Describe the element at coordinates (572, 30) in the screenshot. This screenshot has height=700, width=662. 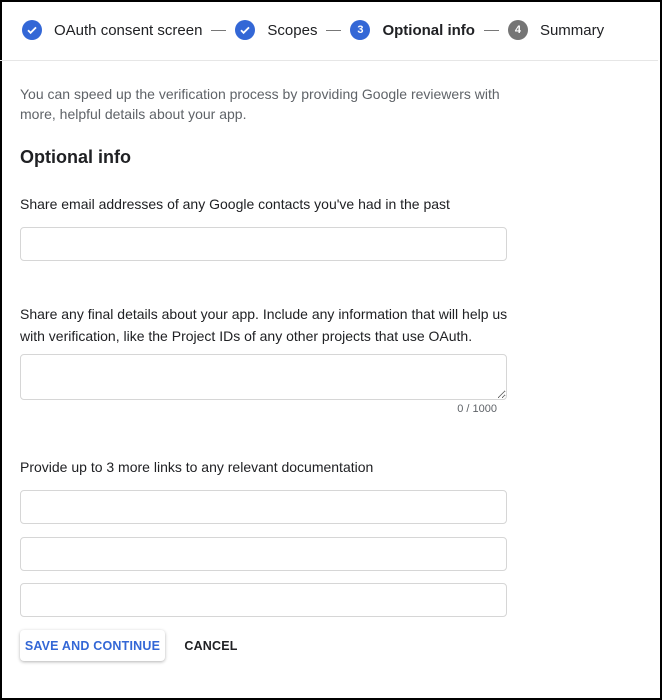
I see `step-summary: Summary` at that location.